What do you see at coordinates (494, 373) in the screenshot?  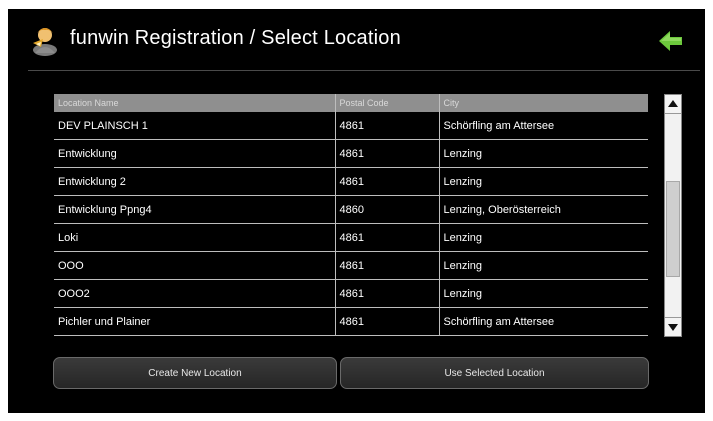 I see `use-selected-location-button: Use Selected Location` at bounding box center [494, 373].